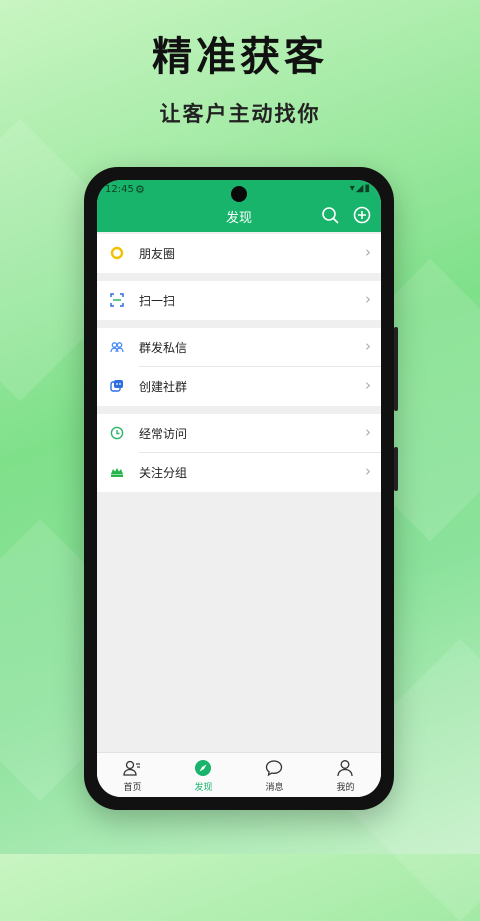  Describe the element at coordinates (132, 788) in the screenshot. I see `tab-label: 首页` at that location.